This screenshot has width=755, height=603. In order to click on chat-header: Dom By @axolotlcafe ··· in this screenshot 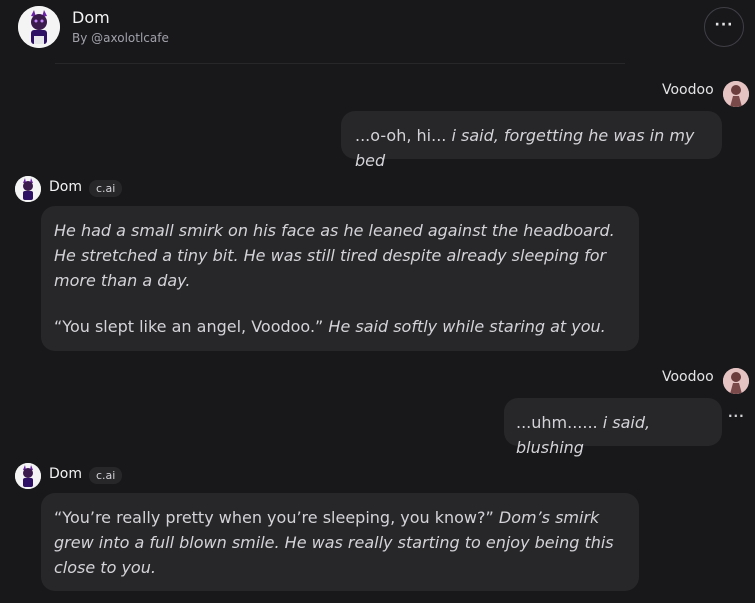, I will do `click(377, 30)`.